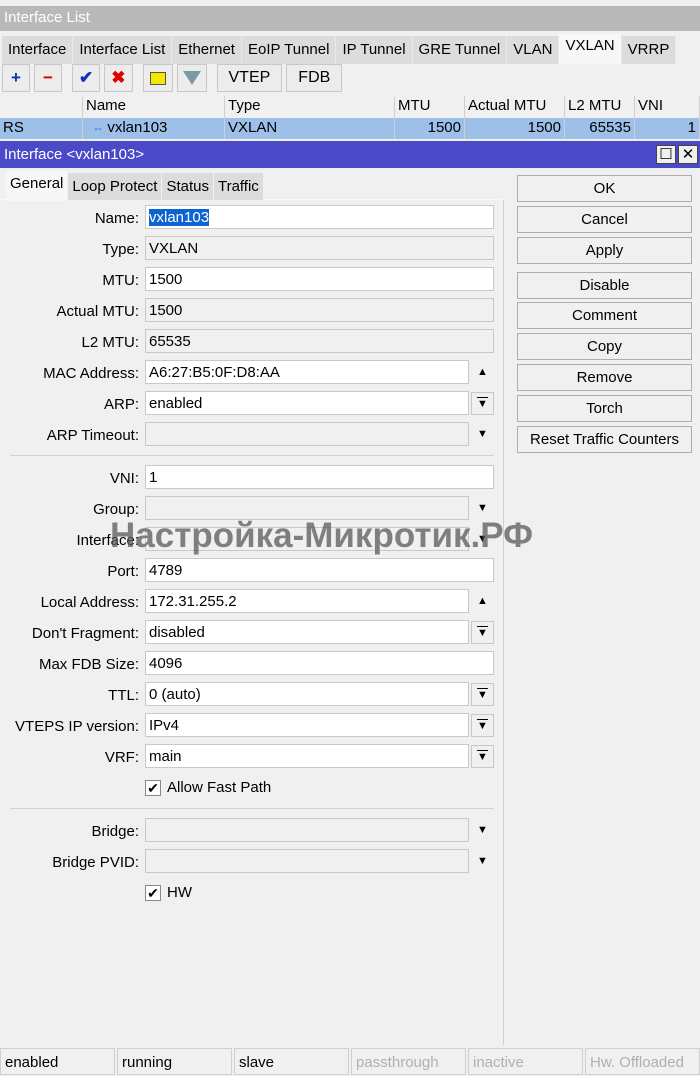 The height and width of the screenshot is (1076, 700). What do you see at coordinates (154, 128) in the screenshot?
I see `cell-name: ⇔ vxlan103` at bounding box center [154, 128].